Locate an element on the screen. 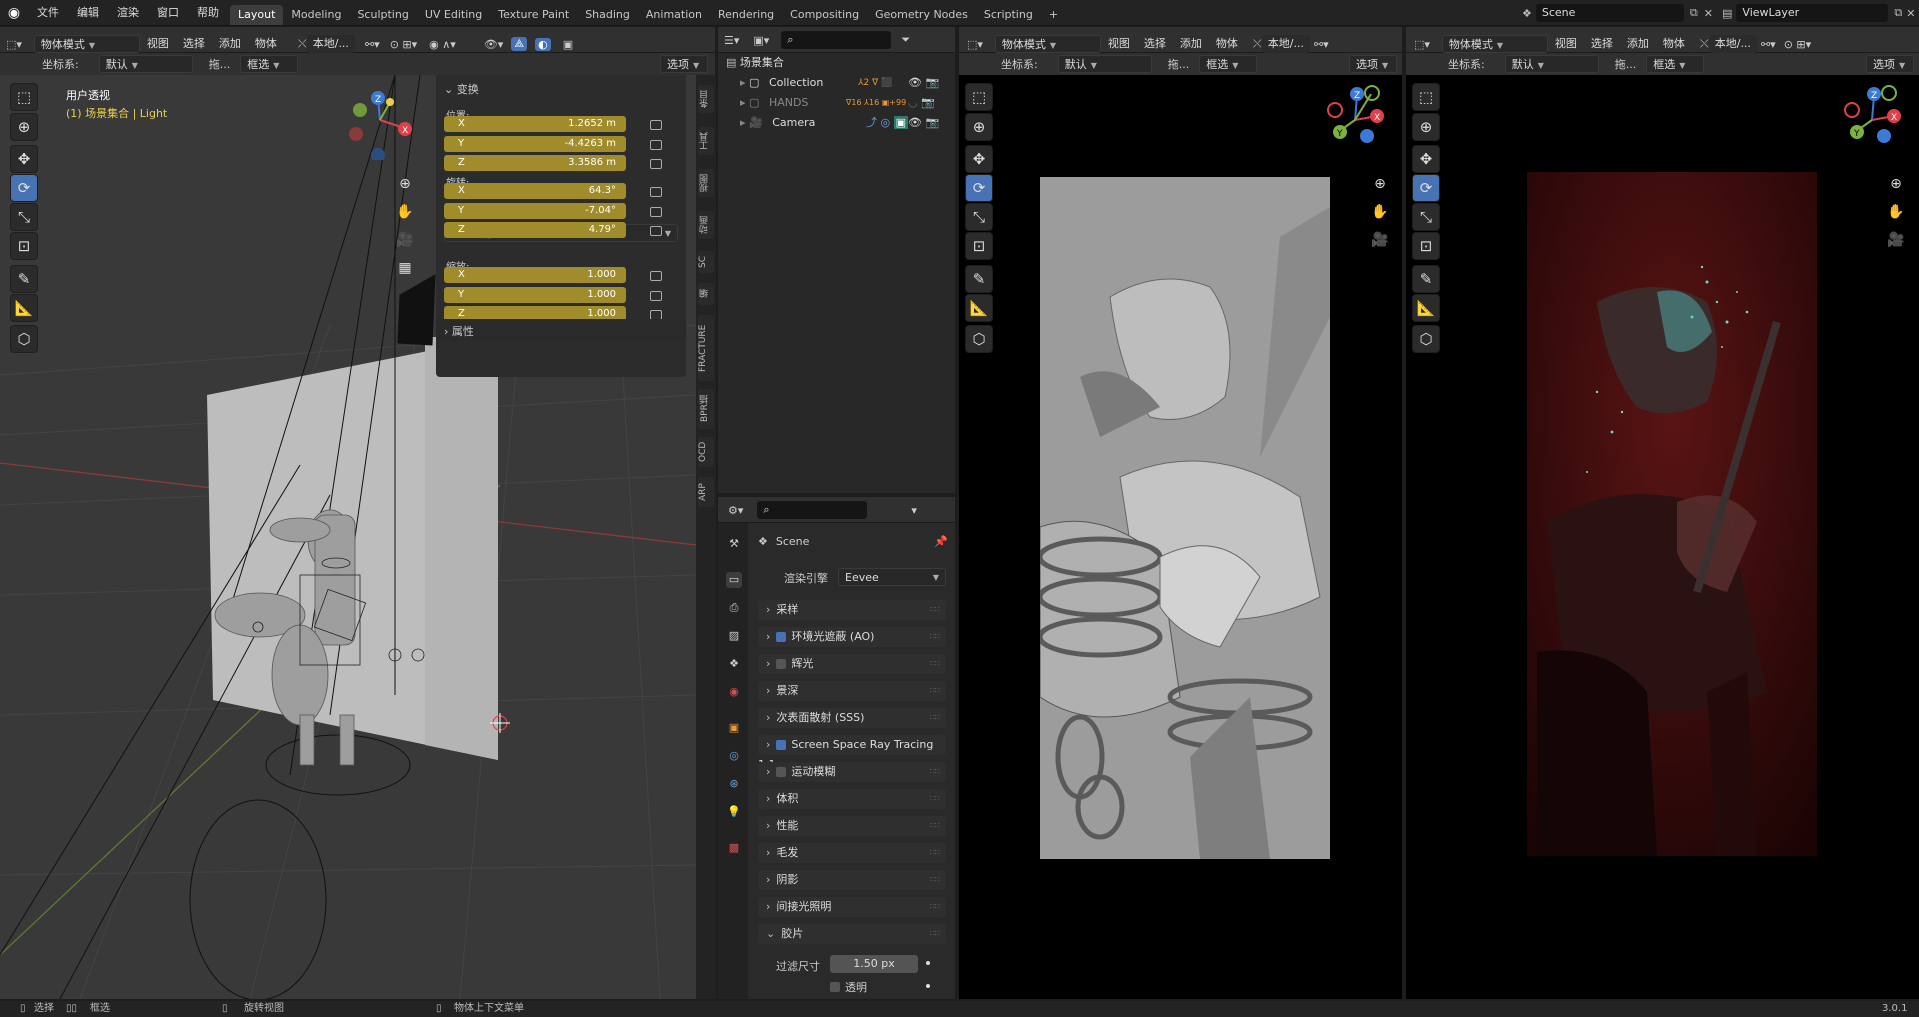 The height and width of the screenshot is (1017, 1919). panel-5: ›Screen Space Ray Tracing 1.1∷∷ is located at coordinates (852, 753).